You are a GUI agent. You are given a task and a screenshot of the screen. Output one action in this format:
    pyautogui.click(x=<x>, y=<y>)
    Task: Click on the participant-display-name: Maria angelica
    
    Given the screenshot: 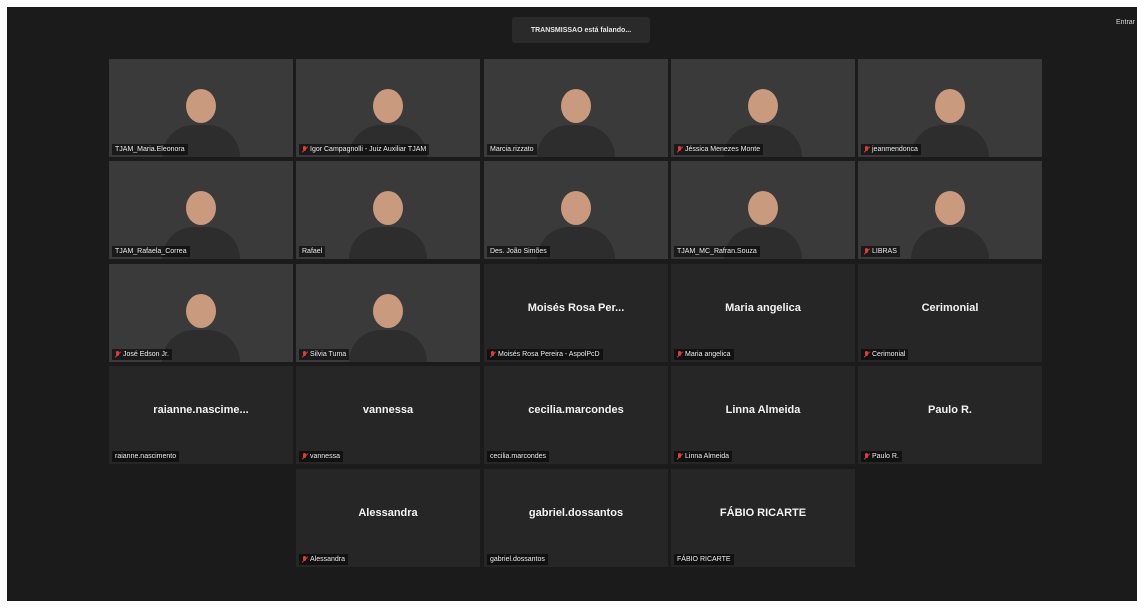 What is the action you would take?
    pyautogui.click(x=763, y=308)
    